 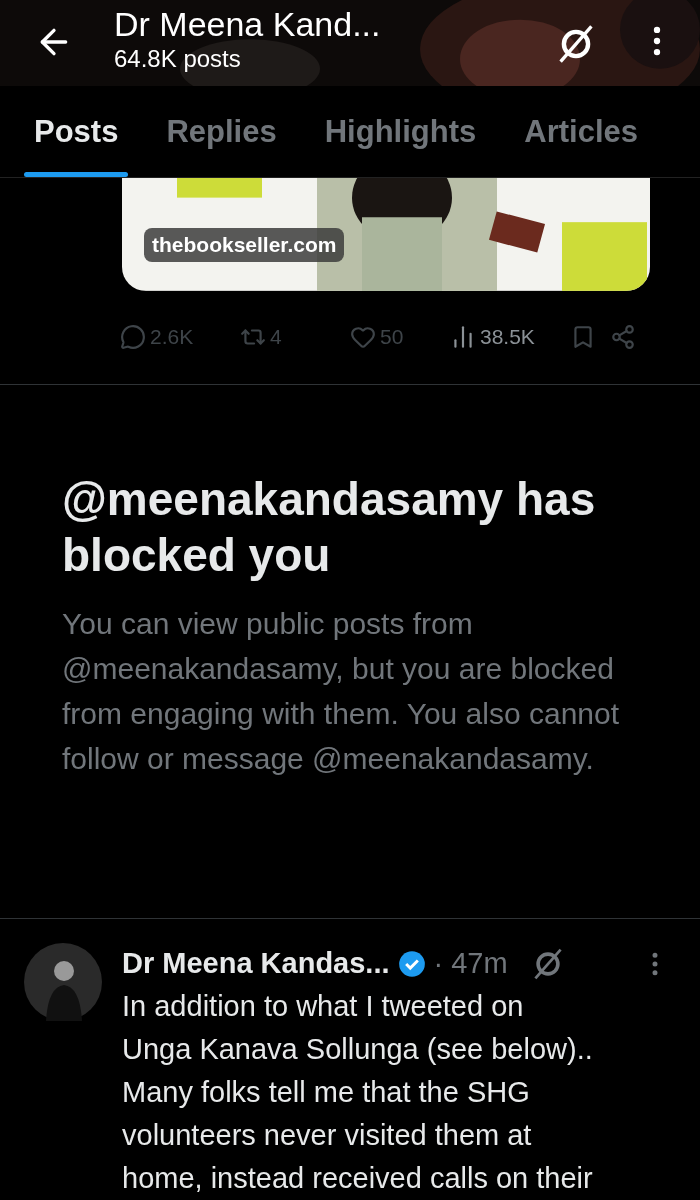 I want to click on post-time: · 47m, so click(x=470, y=964).